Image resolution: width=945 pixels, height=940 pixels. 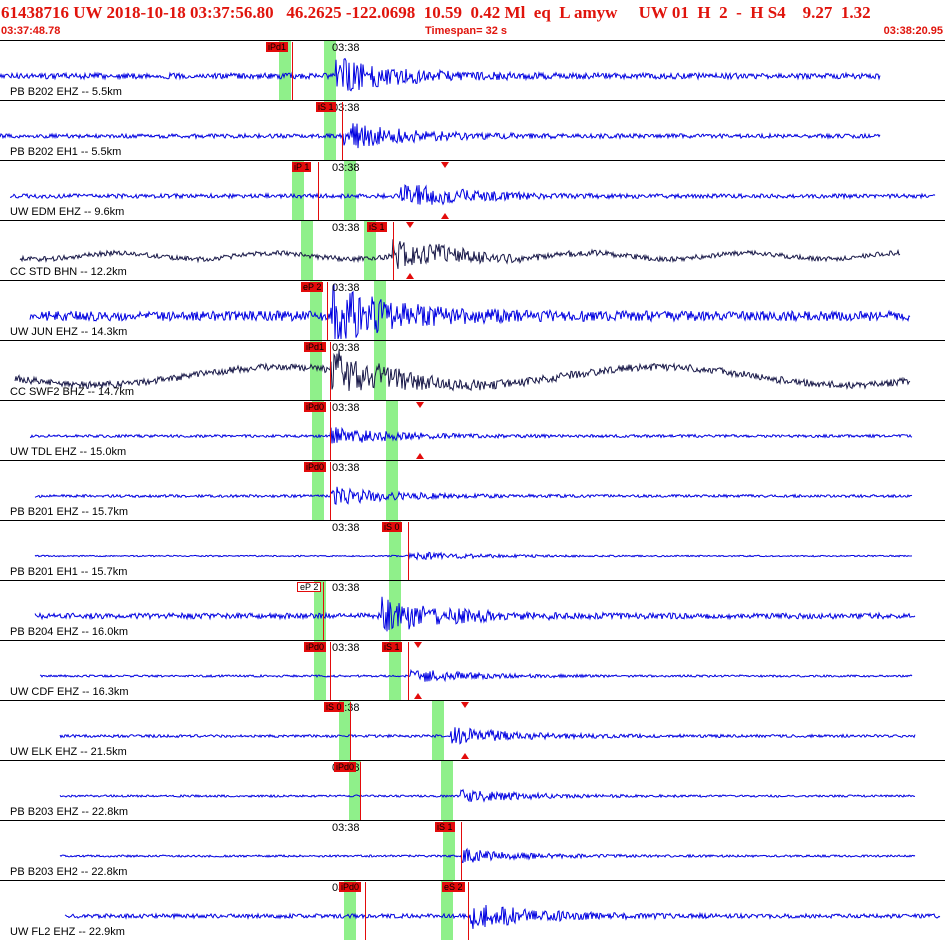 I want to click on station-channel-label: CC SWF2 BHZ -- 14.7km, so click(x=72, y=392).